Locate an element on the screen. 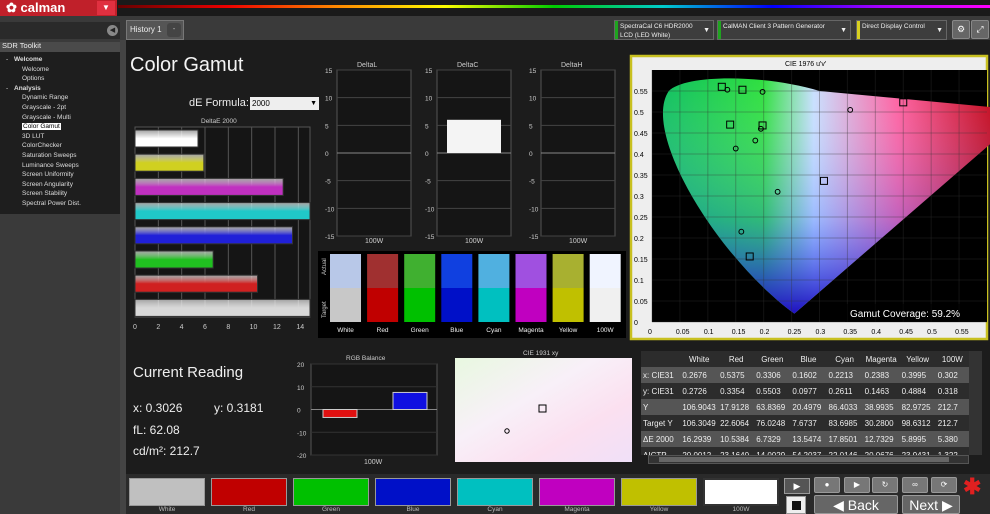  pattern-swatch-cyan is located at coordinates (495, 492).